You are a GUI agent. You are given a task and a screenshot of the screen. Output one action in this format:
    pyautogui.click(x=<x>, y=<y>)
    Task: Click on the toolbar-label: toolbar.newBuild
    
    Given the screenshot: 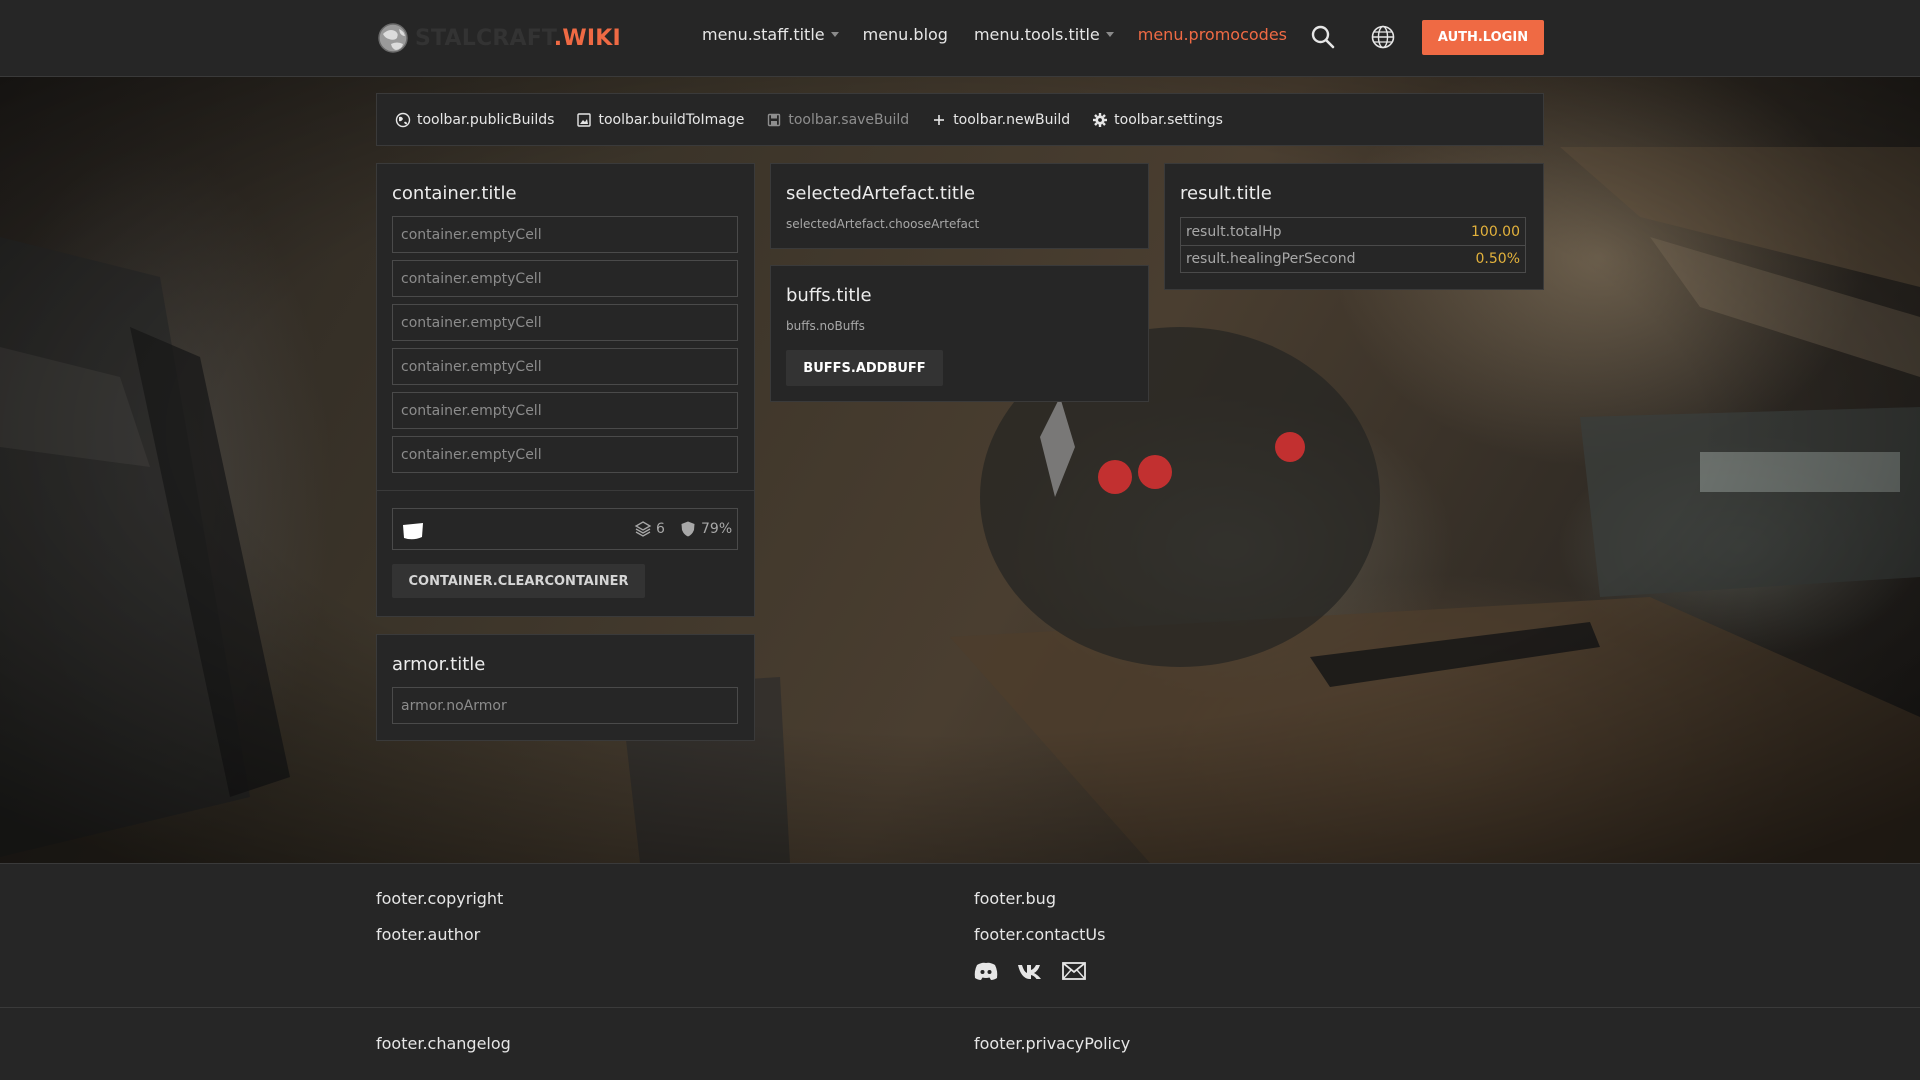 What is the action you would take?
    pyautogui.click(x=1012, y=119)
    